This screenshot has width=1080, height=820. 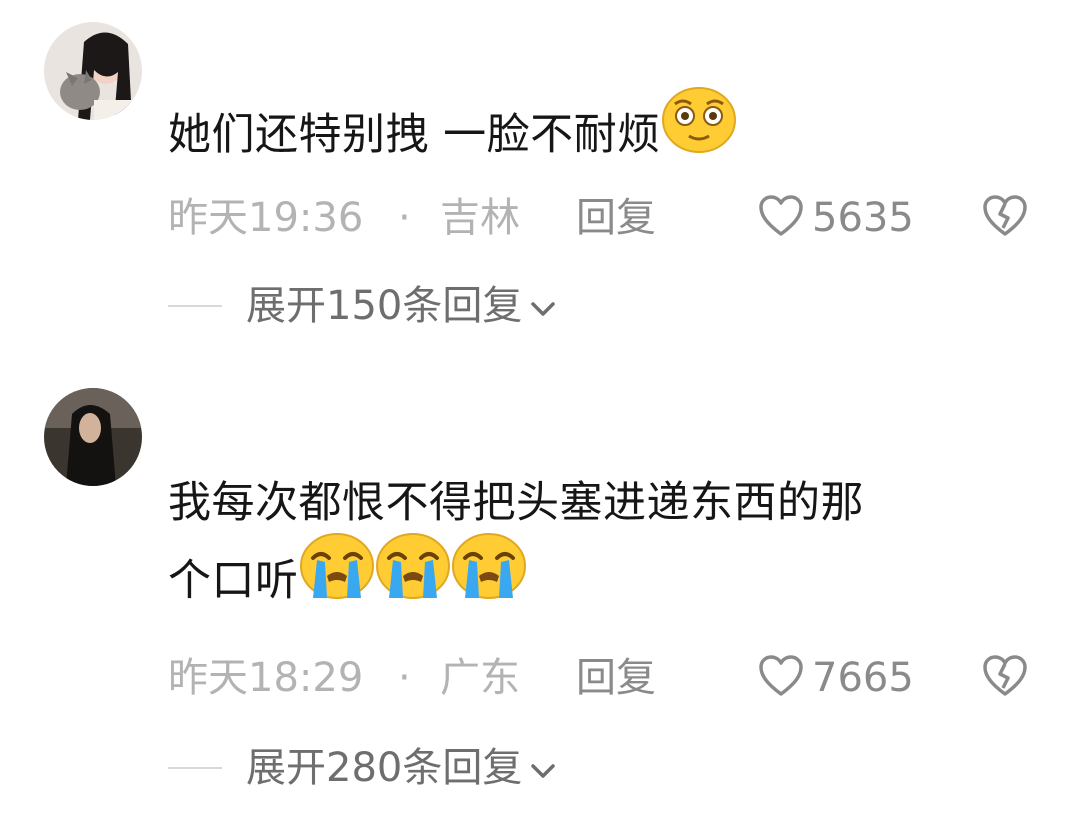 I want to click on flushed-face-emoji-icon, so click(x=699, y=132).